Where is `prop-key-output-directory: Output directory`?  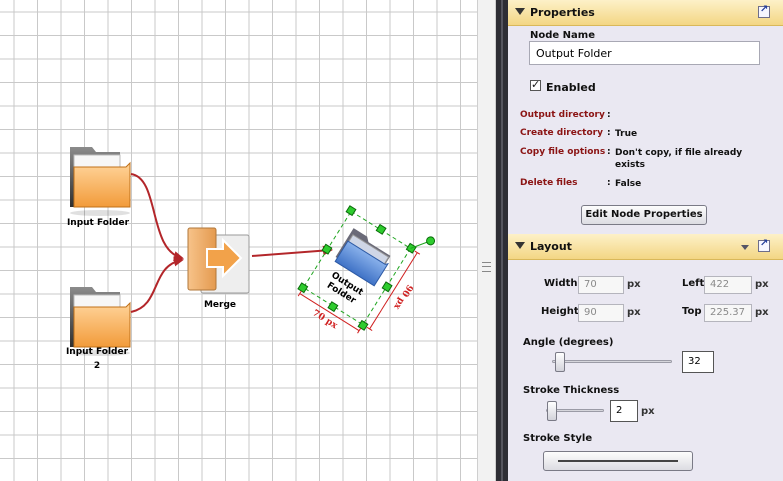 prop-key-output-directory: Output directory is located at coordinates (562, 115).